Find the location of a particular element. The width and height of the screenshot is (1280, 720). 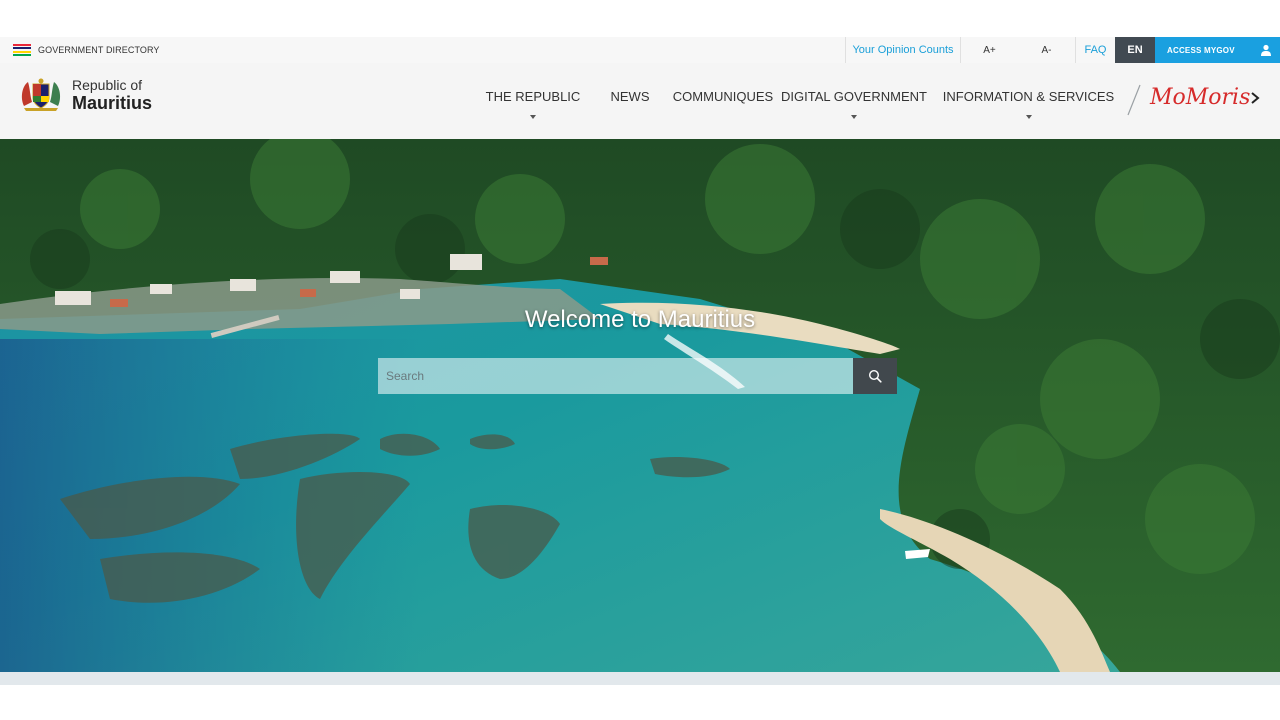

mauritius-flag-icon is located at coordinates (22, 50).